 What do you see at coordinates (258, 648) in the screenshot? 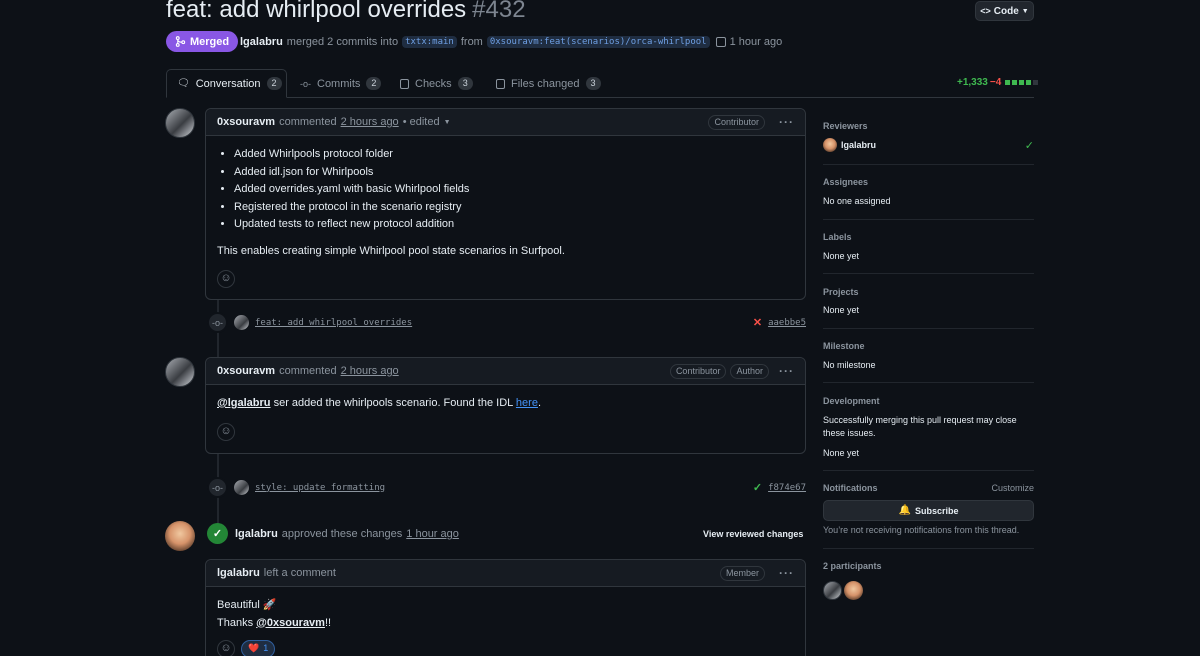
I see `heart-reaction-button: ❤️ 1` at bounding box center [258, 648].